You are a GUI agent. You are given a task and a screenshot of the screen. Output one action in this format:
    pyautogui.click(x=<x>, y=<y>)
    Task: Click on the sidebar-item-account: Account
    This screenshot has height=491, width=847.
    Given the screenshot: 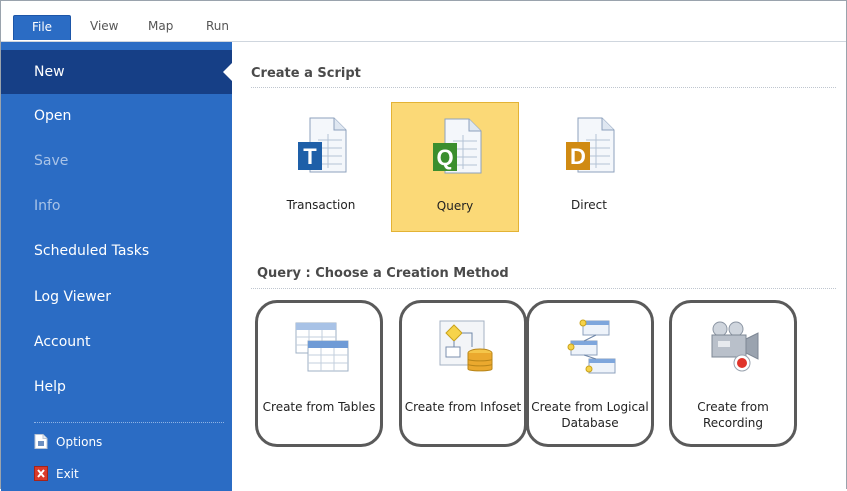 What is the action you would take?
    pyautogui.click(x=116, y=342)
    